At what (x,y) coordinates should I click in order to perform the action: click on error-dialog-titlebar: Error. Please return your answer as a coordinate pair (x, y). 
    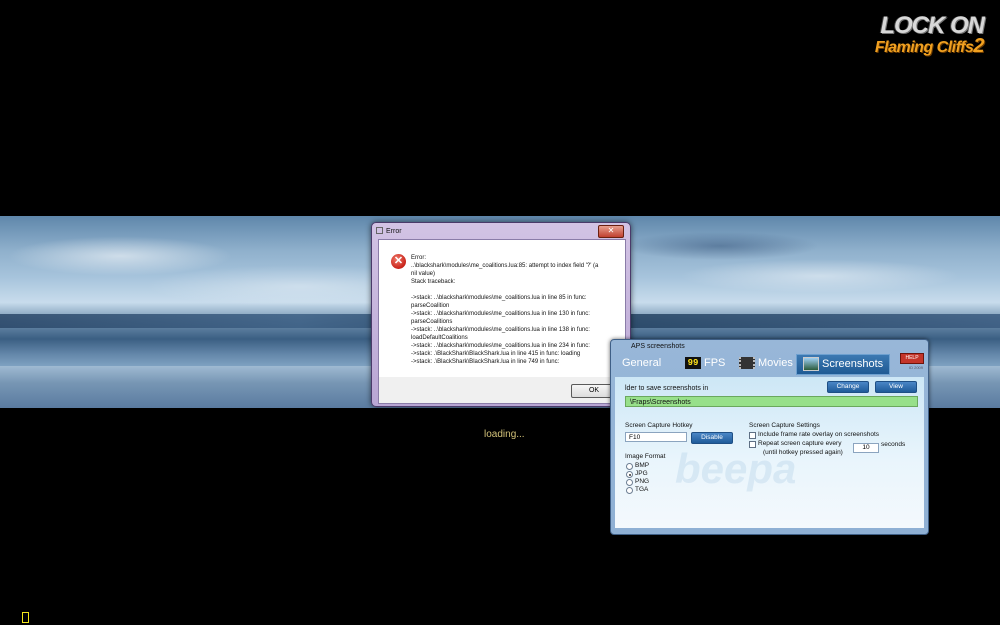
    Looking at the image, I should click on (389, 231).